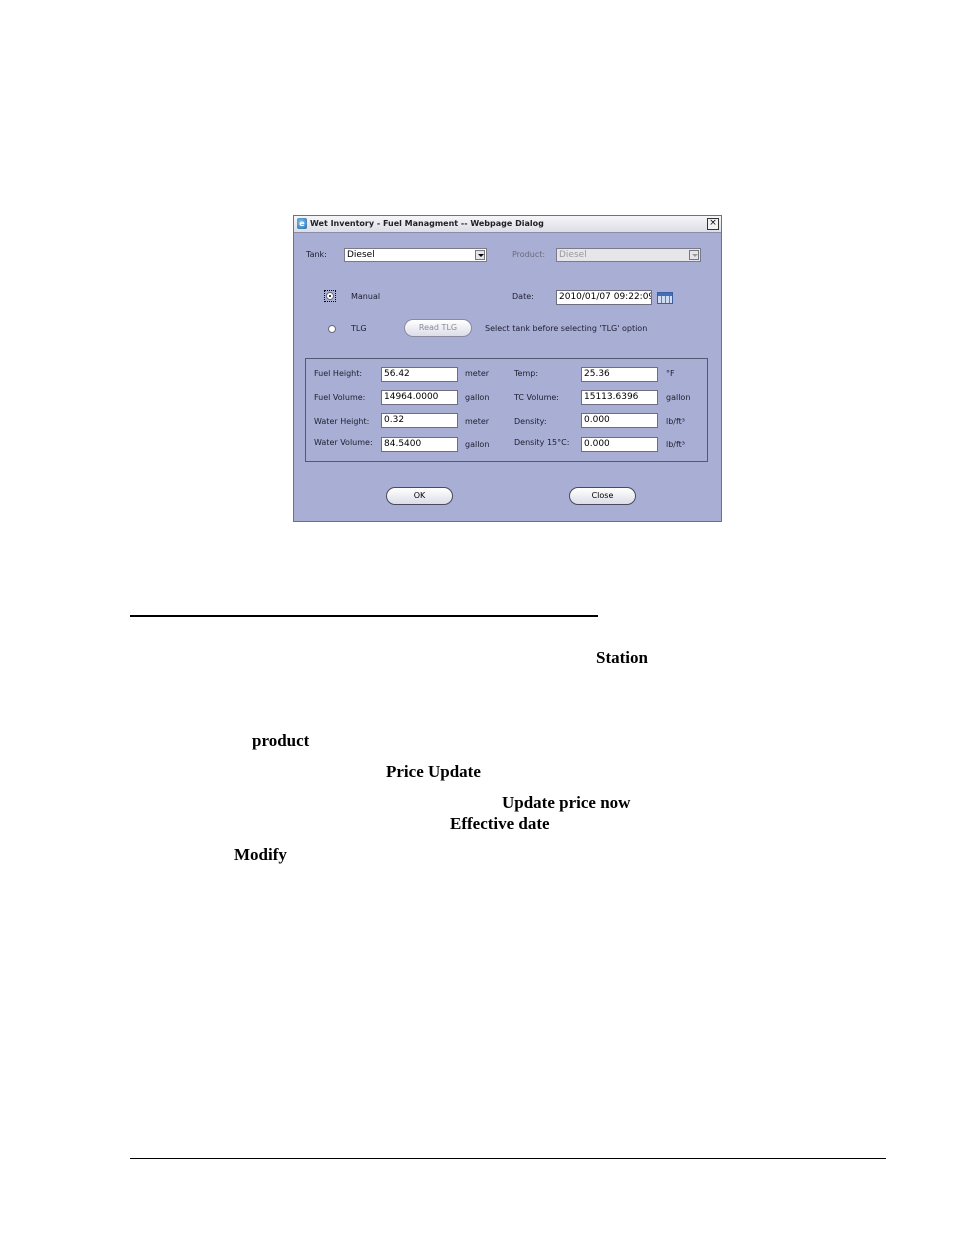 This screenshot has width=954, height=1235. What do you see at coordinates (260, 854) in the screenshot?
I see `modify-text: Modify` at bounding box center [260, 854].